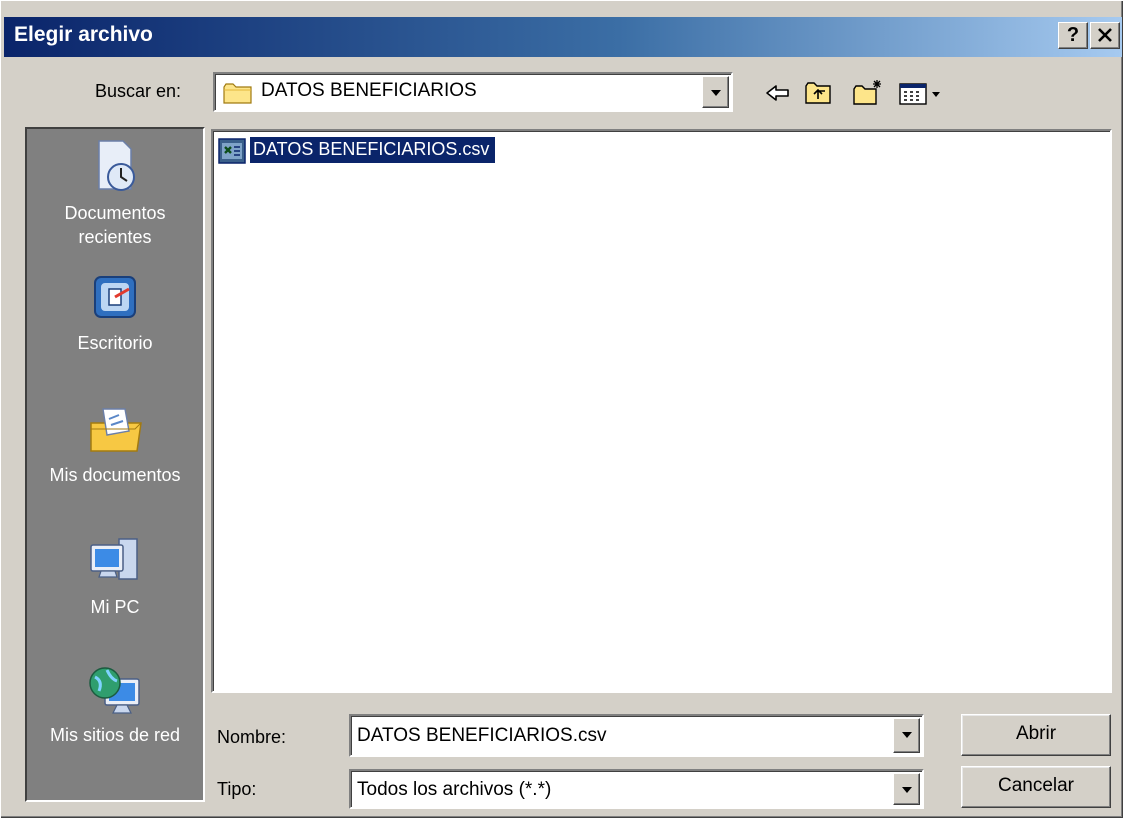  What do you see at coordinates (1036, 735) in the screenshot?
I see `open-button: Abrir` at bounding box center [1036, 735].